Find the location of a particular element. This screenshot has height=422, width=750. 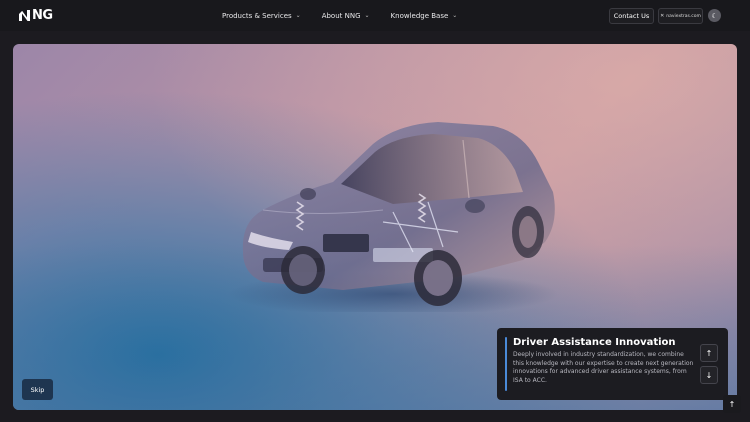

theme-toggle-button: ☾ is located at coordinates (714, 15).